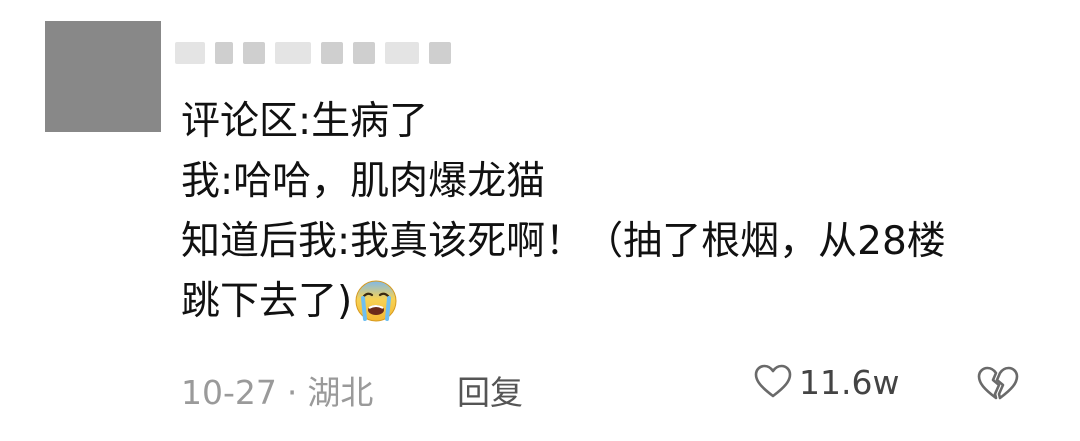 The width and height of the screenshot is (1080, 441). I want to click on dislike-button, so click(998, 384).